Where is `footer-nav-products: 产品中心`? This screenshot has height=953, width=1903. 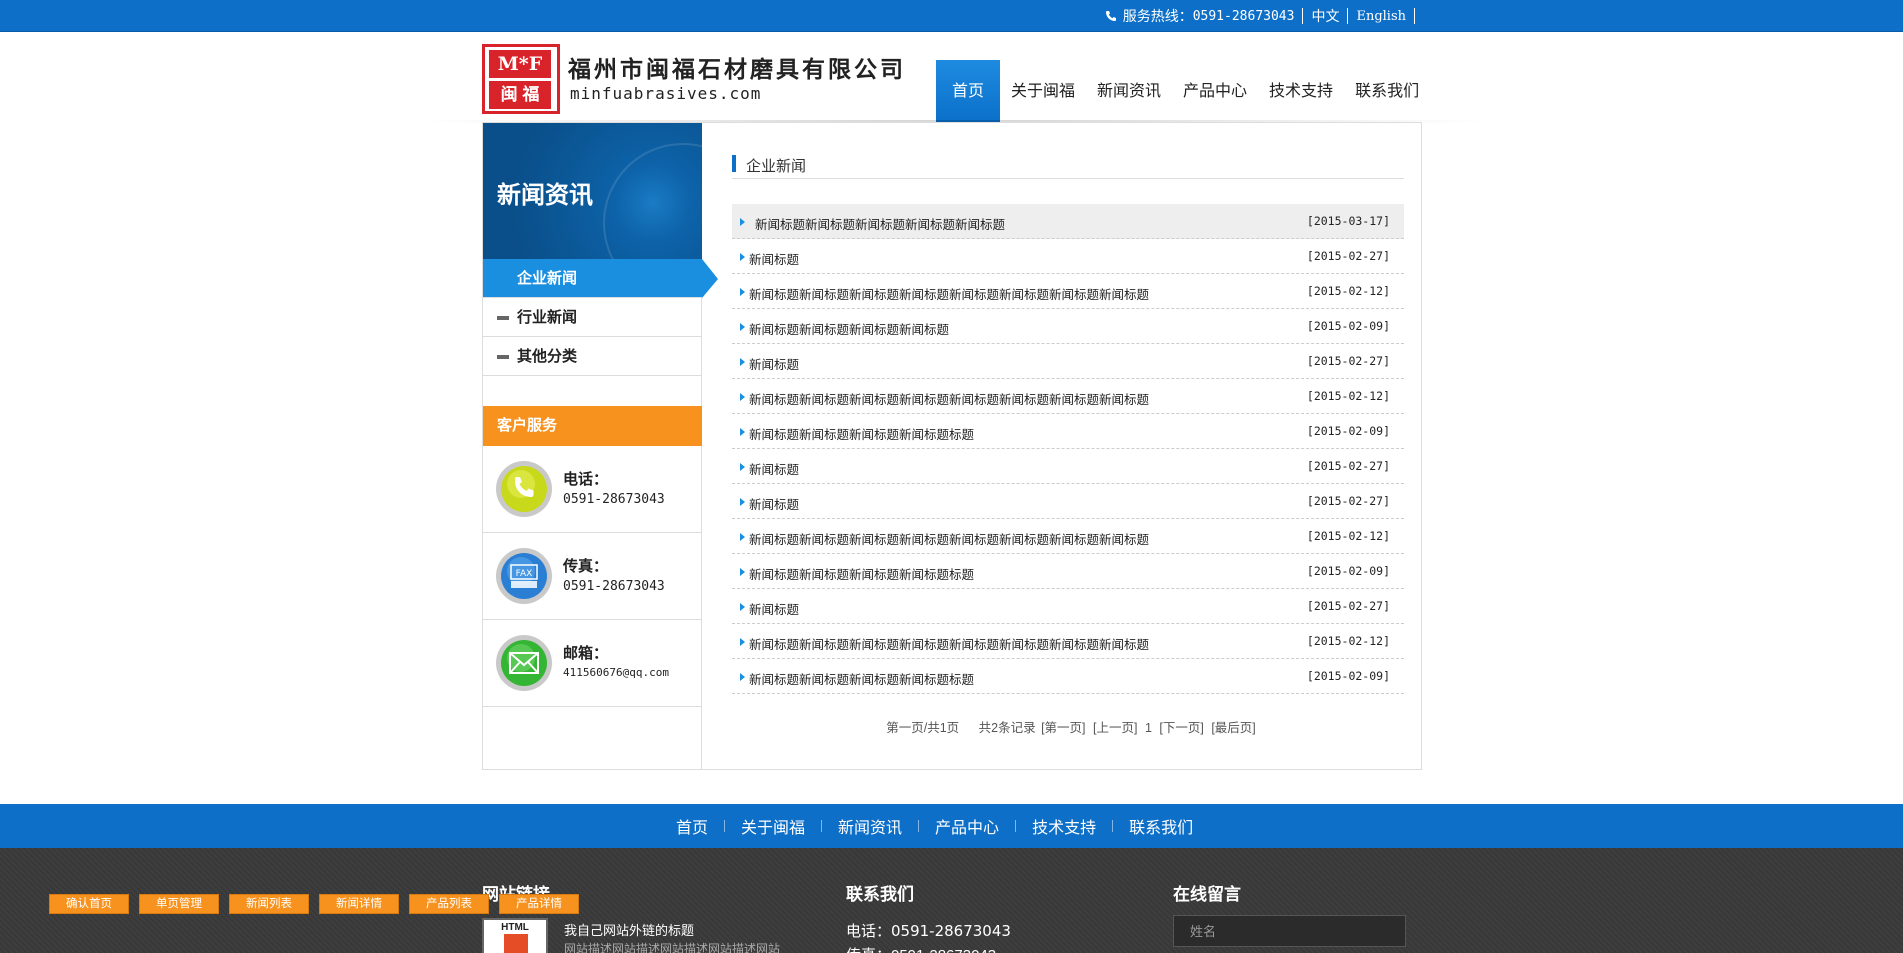
footer-nav-products: 产品中心 is located at coordinates (967, 826).